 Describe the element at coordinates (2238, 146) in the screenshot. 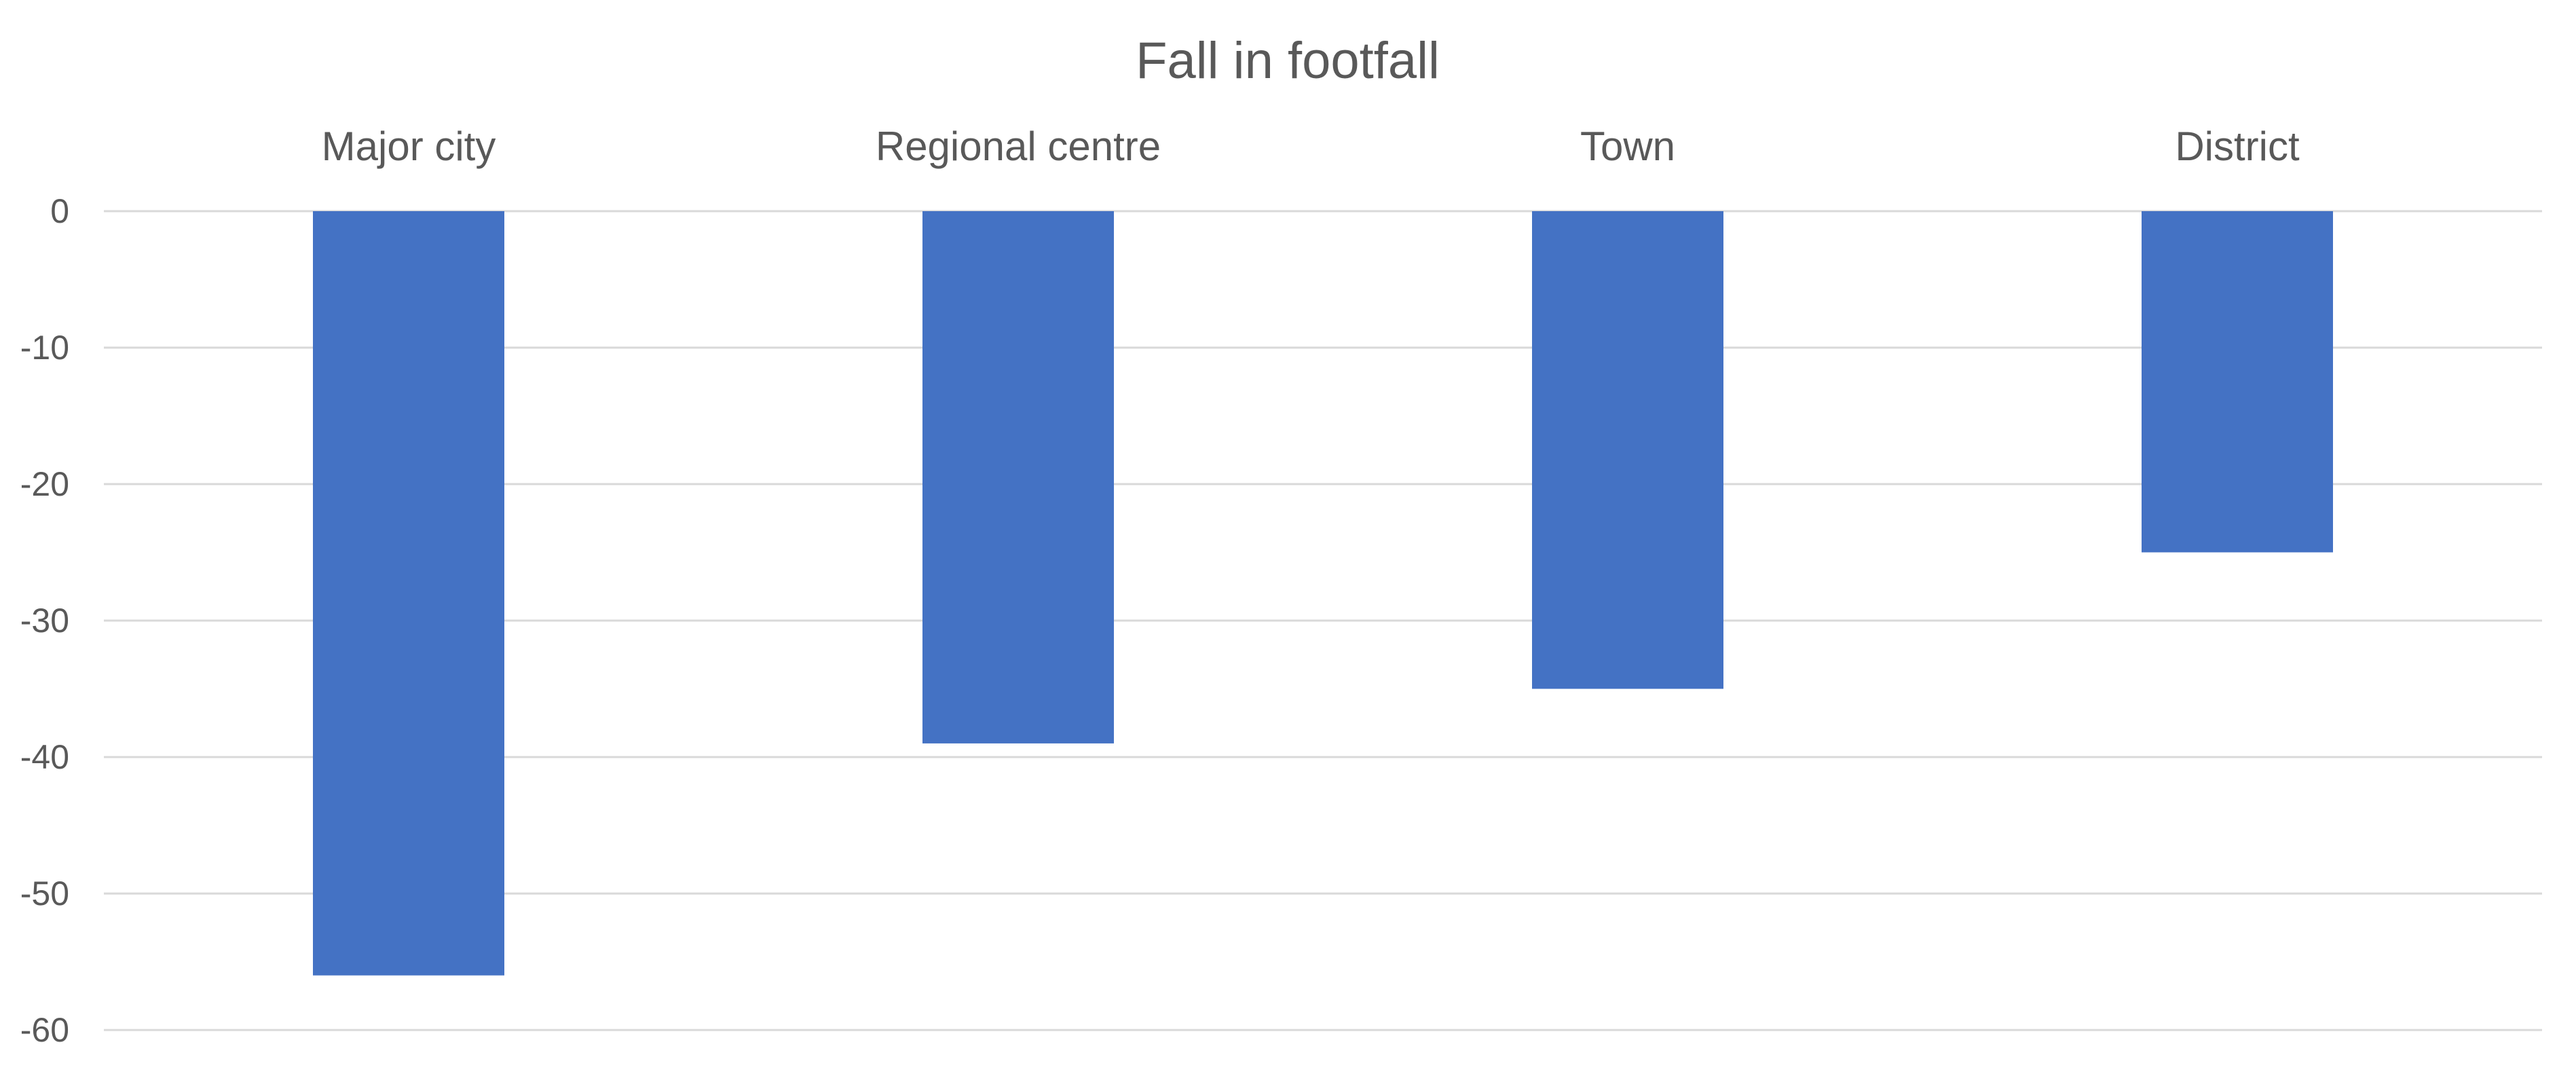

I see `category-label: District` at that location.